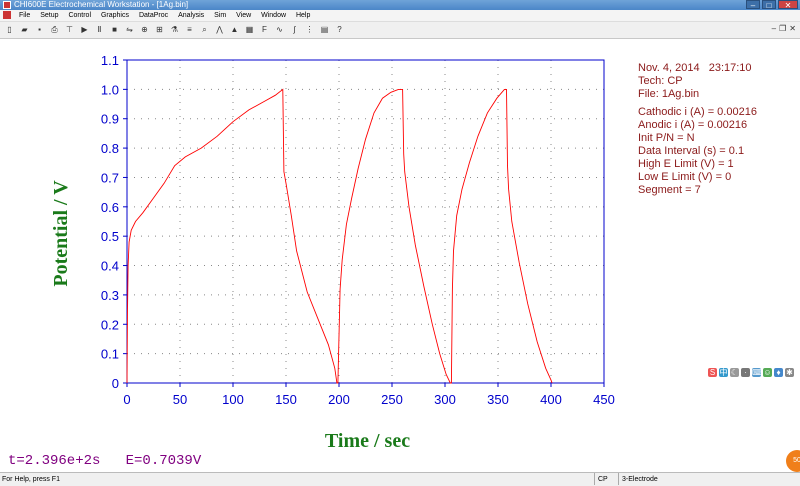  I want to click on color-icon: ▦, so click(249, 29).